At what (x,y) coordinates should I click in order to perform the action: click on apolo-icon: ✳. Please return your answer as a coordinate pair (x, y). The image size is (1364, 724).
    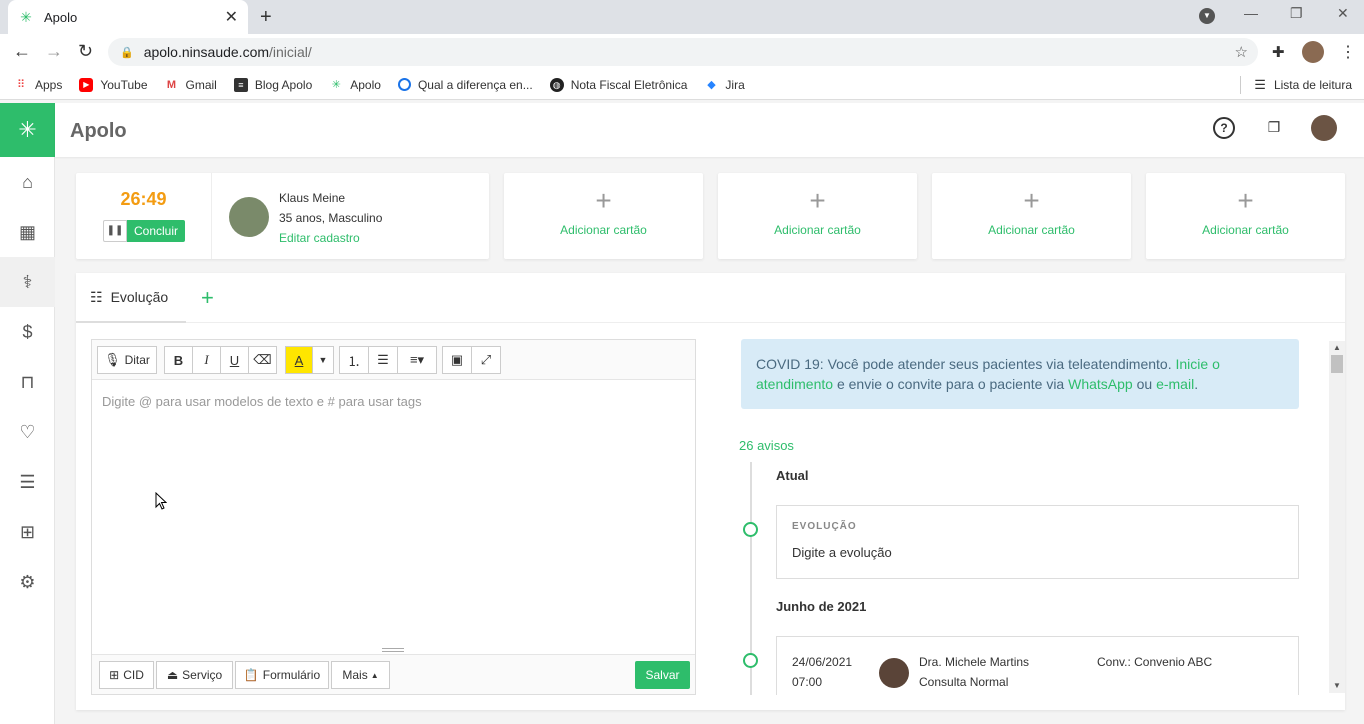
    Looking at the image, I should click on (336, 84).